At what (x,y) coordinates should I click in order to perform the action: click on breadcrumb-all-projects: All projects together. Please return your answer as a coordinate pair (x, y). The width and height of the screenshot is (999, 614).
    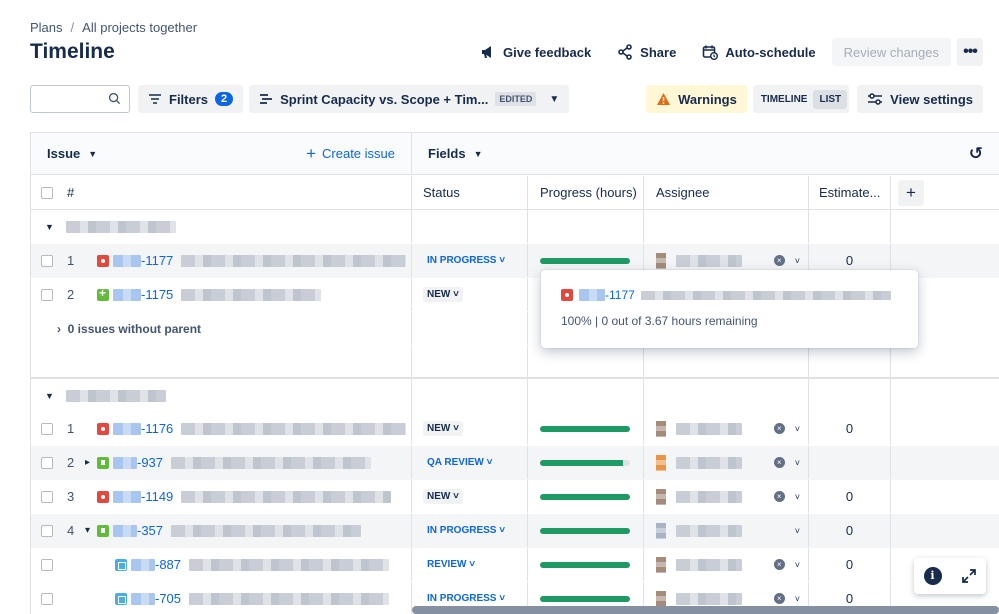
    Looking at the image, I should click on (139, 27).